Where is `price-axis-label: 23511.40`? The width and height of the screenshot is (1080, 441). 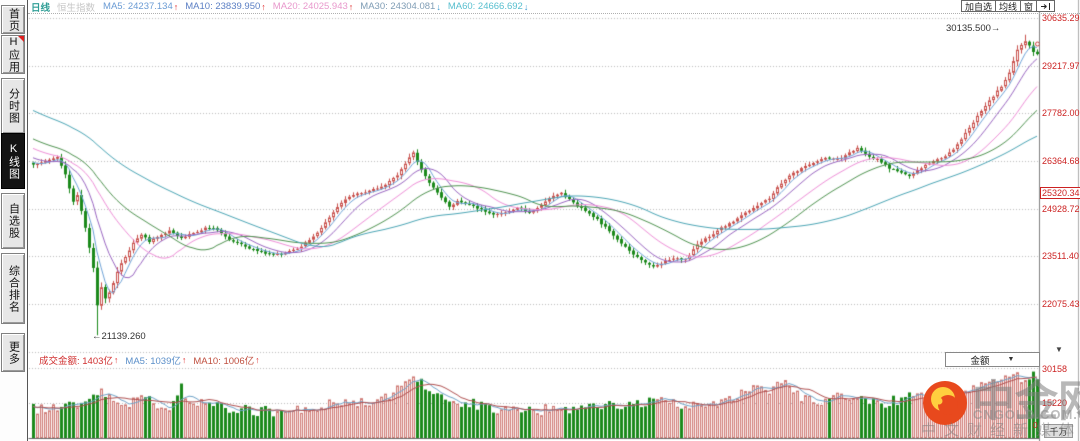 price-axis-label: 23511.40 is located at coordinates (1060, 256).